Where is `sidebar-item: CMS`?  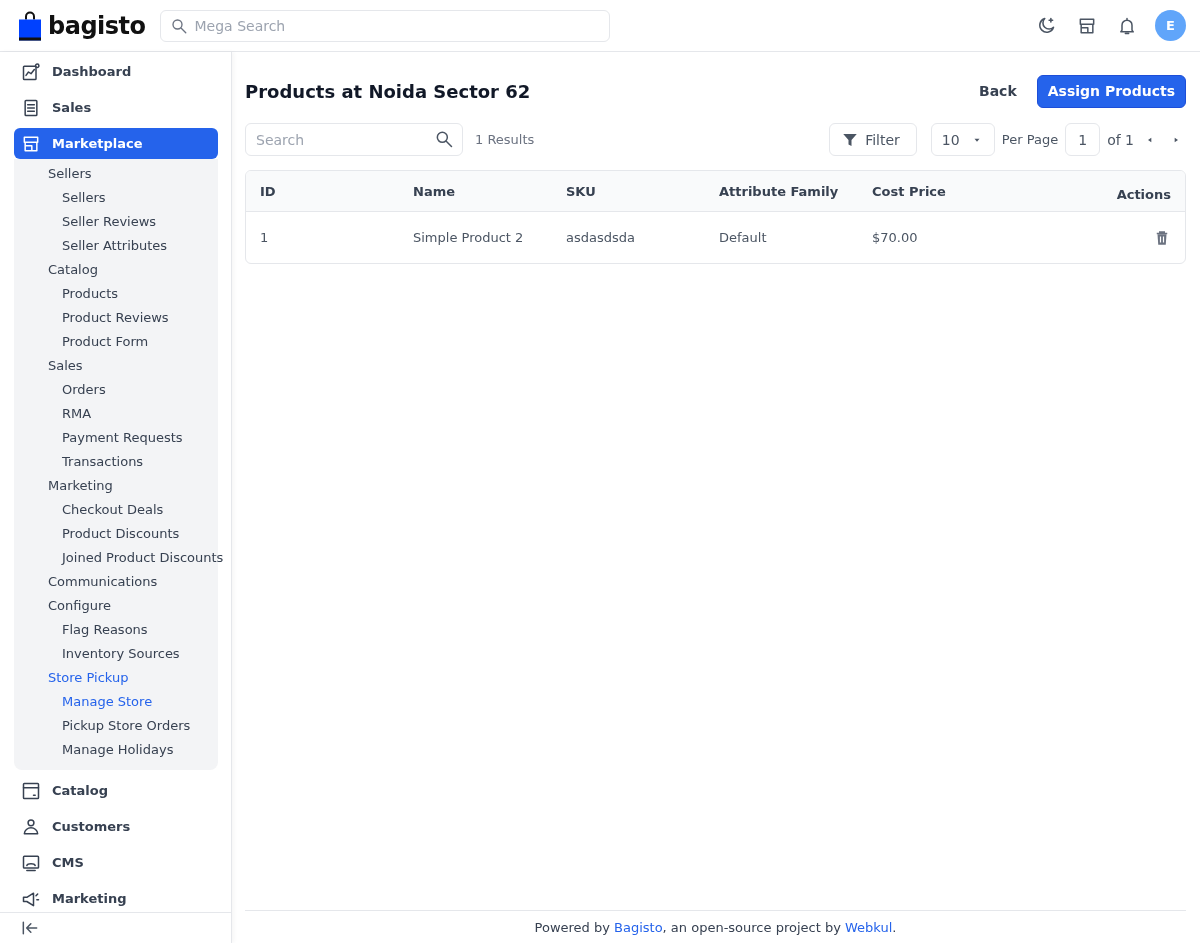 sidebar-item: CMS is located at coordinates (116, 862).